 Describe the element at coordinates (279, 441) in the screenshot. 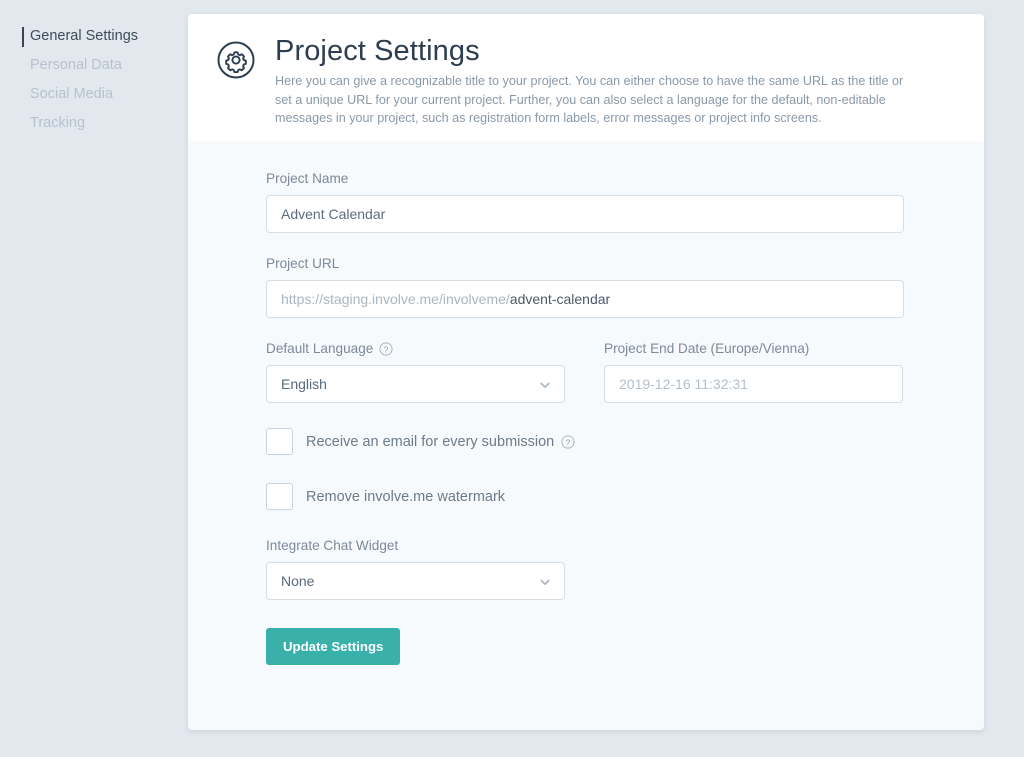

I see `receive-email-checkbox` at that location.